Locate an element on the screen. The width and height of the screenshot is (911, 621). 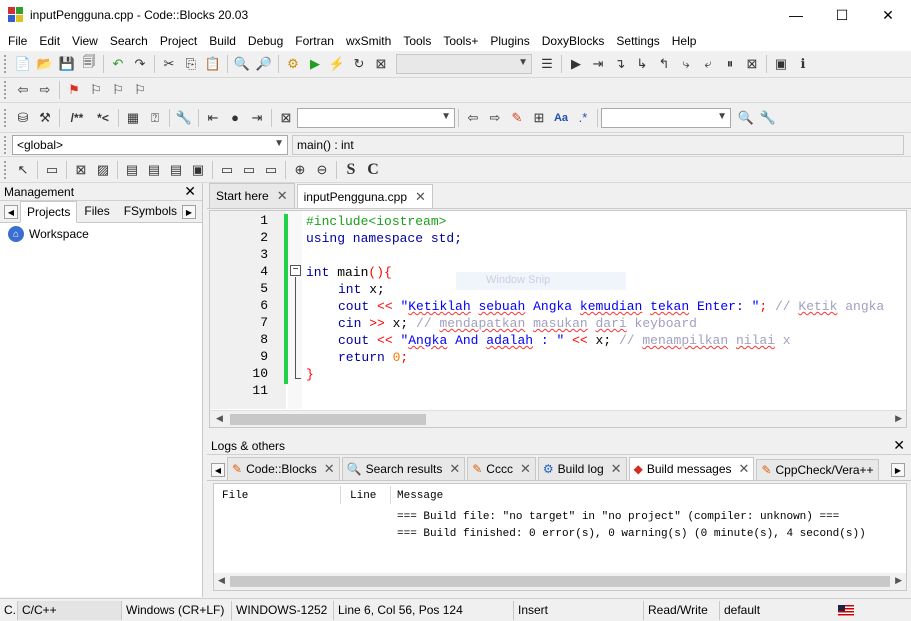
column-header-line: Line is located at coordinates (363, 496).